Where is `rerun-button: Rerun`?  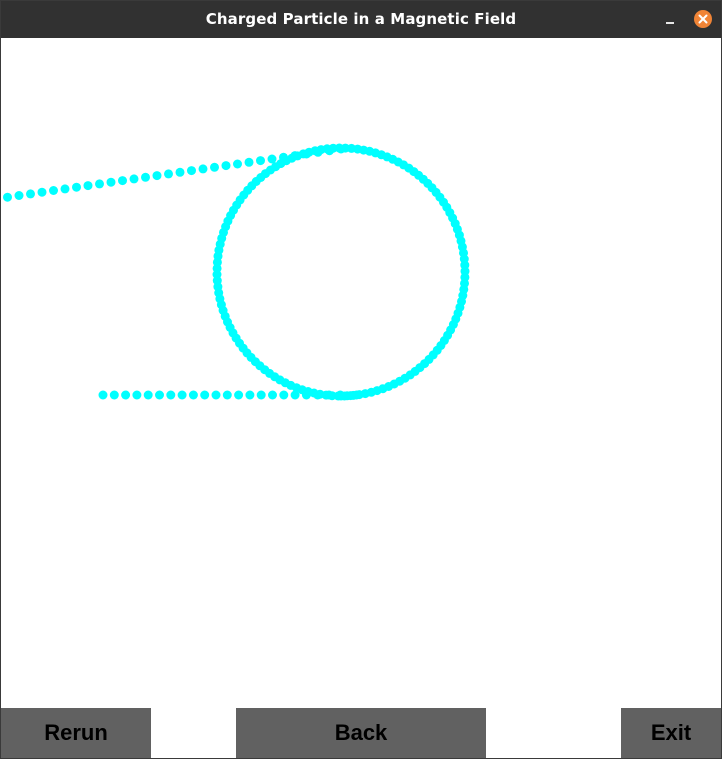
rerun-button: Rerun is located at coordinates (76, 733).